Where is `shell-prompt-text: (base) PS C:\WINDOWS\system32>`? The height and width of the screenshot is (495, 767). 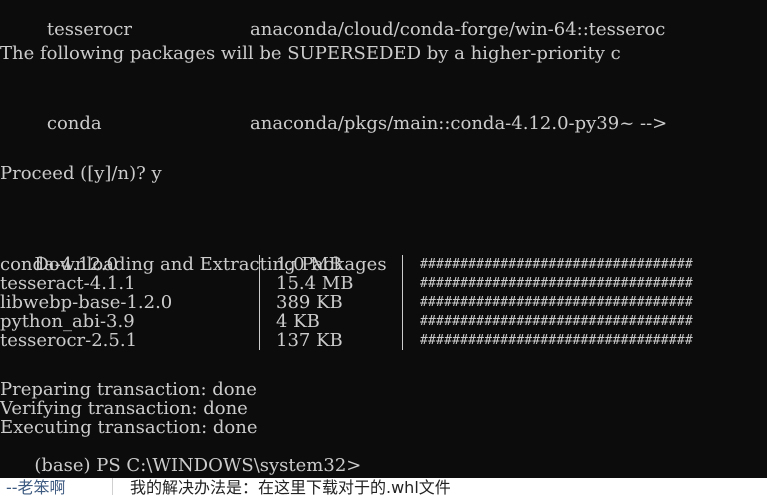
shell-prompt-text: (base) PS C:\WINDOWS\system32> is located at coordinates (198, 465).